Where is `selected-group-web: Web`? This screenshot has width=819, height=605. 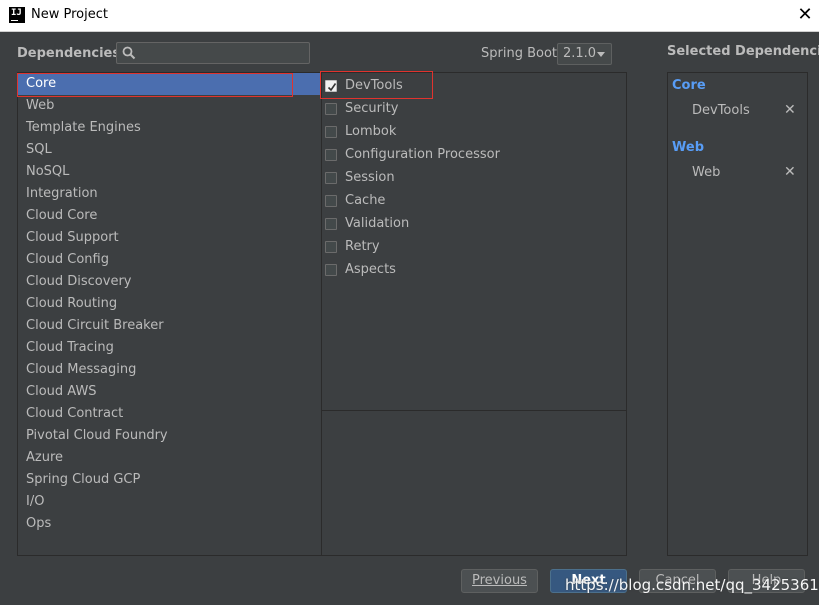
selected-group-web: Web is located at coordinates (688, 147).